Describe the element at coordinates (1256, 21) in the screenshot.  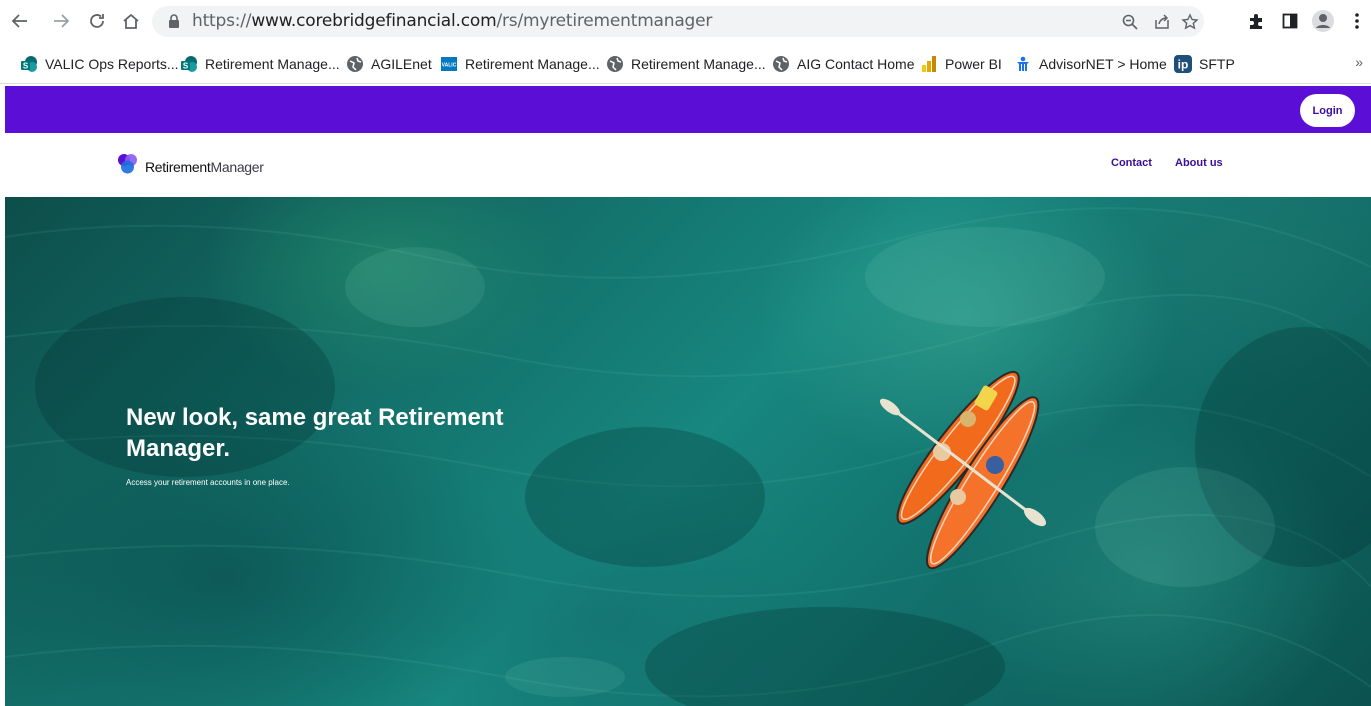
I see `extensions-icon` at that location.